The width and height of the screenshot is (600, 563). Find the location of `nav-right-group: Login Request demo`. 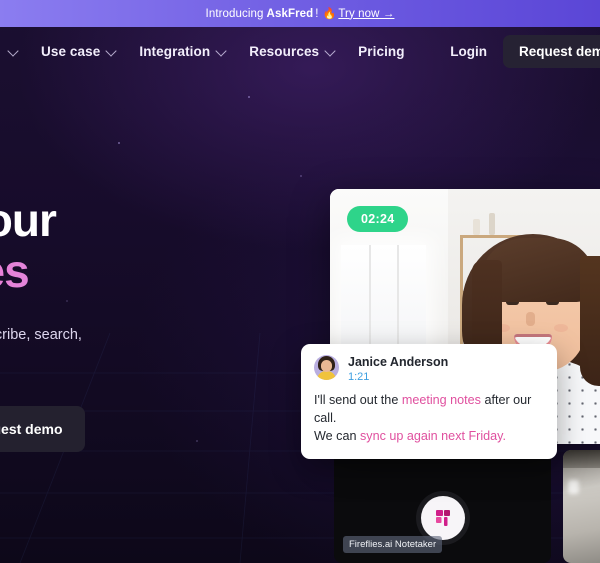

nav-right-group: Login Request demo is located at coordinates (525, 51).